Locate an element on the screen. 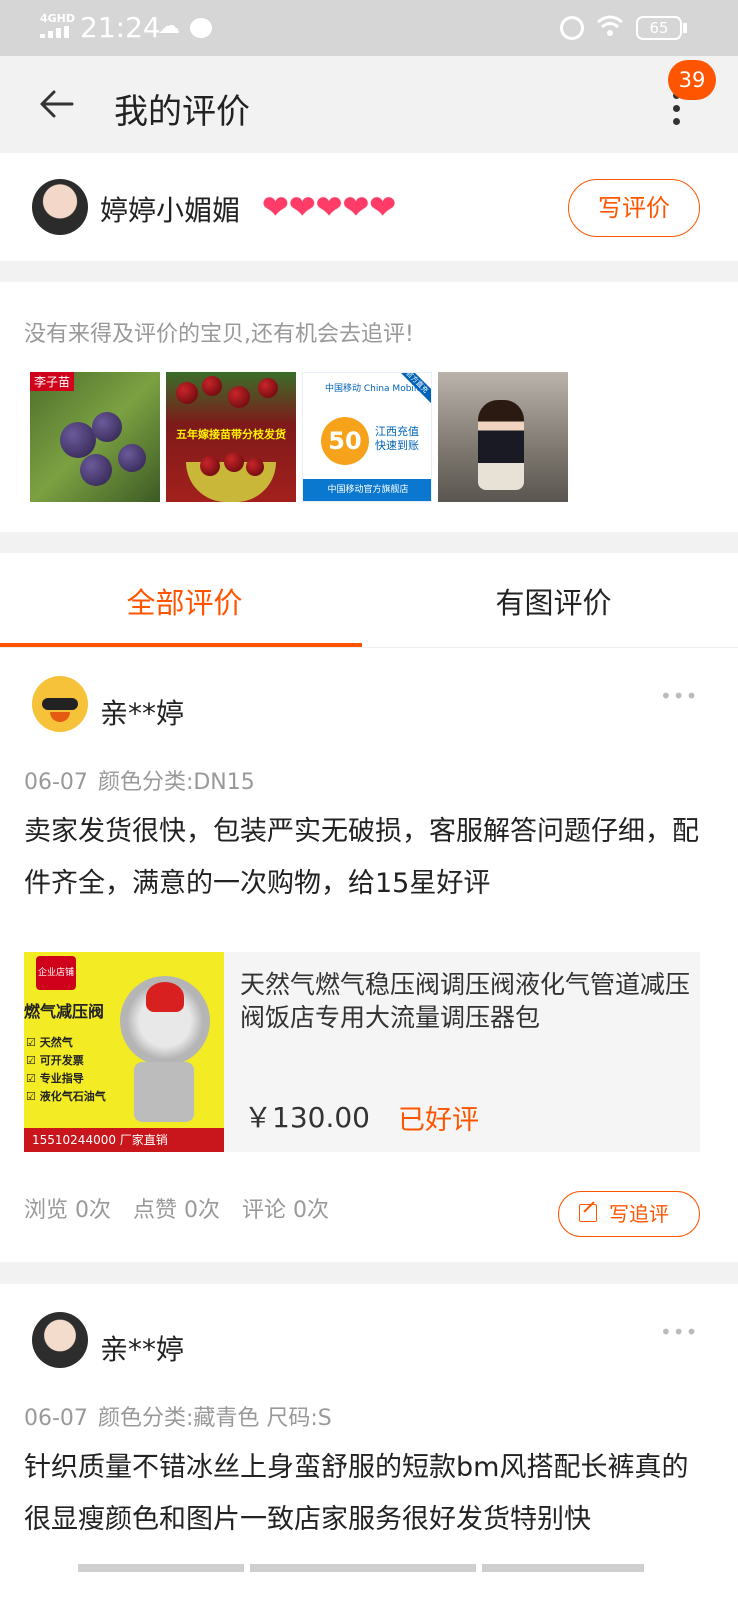 The image size is (738, 1600). review-stats: 浏览 0次 点赞 0次 评论 0次 is located at coordinates (187, 1208).